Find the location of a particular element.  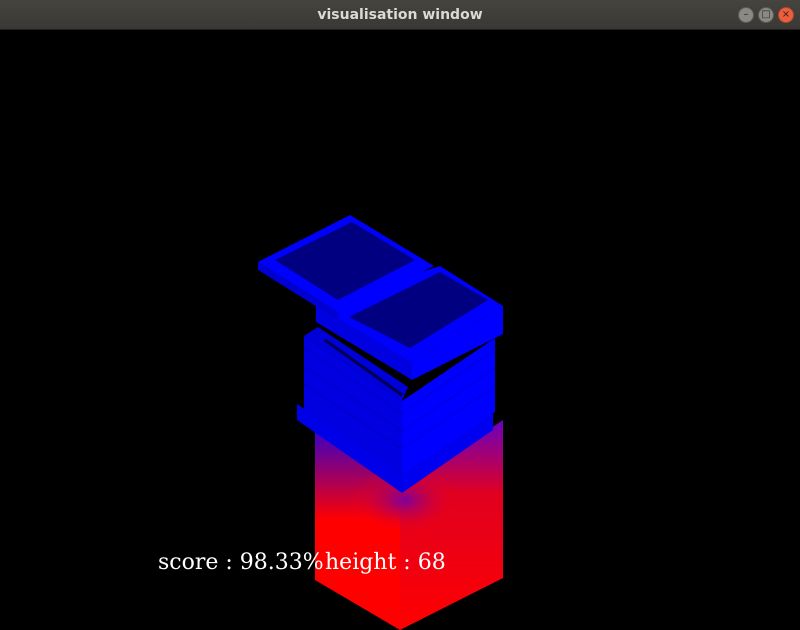

score-label: score : 98.33% is located at coordinates (241, 562).